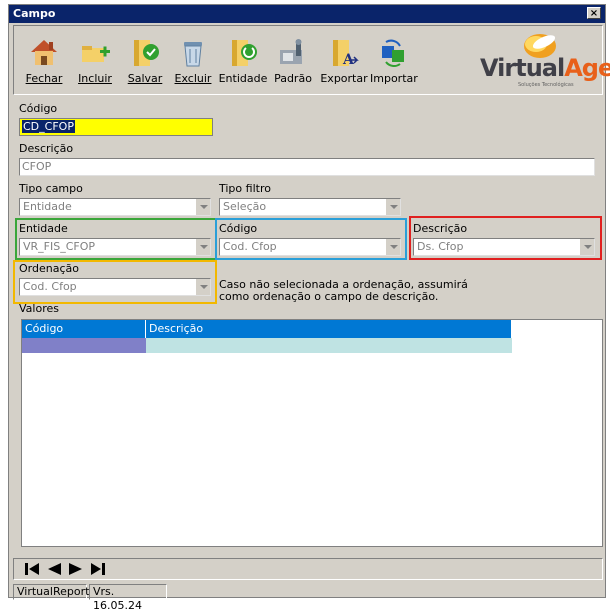  Describe the element at coordinates (46, 148) in the screenshot. I see `descricao-label: Descrição` at that location.